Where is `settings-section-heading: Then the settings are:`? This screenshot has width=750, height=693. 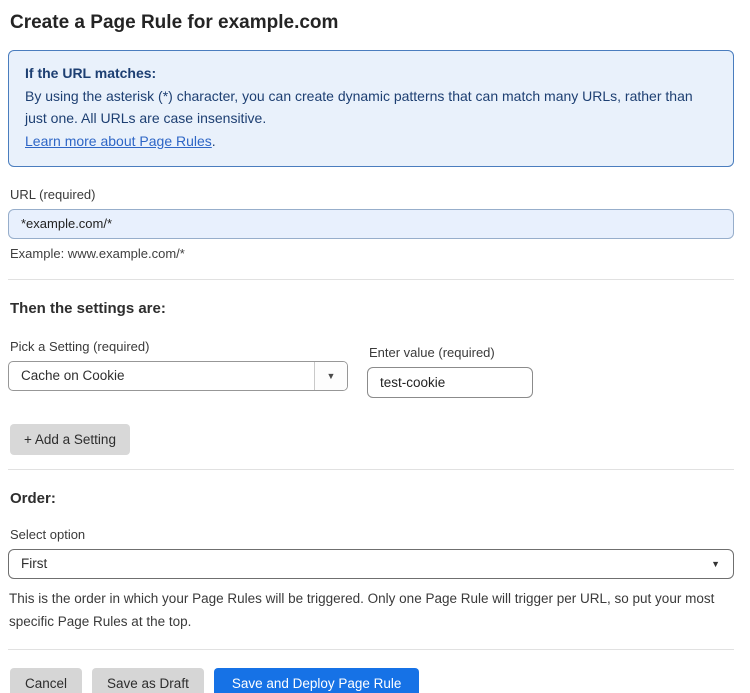
settings-section-heading: Then the settings are: is located at coordinates (88, 308).